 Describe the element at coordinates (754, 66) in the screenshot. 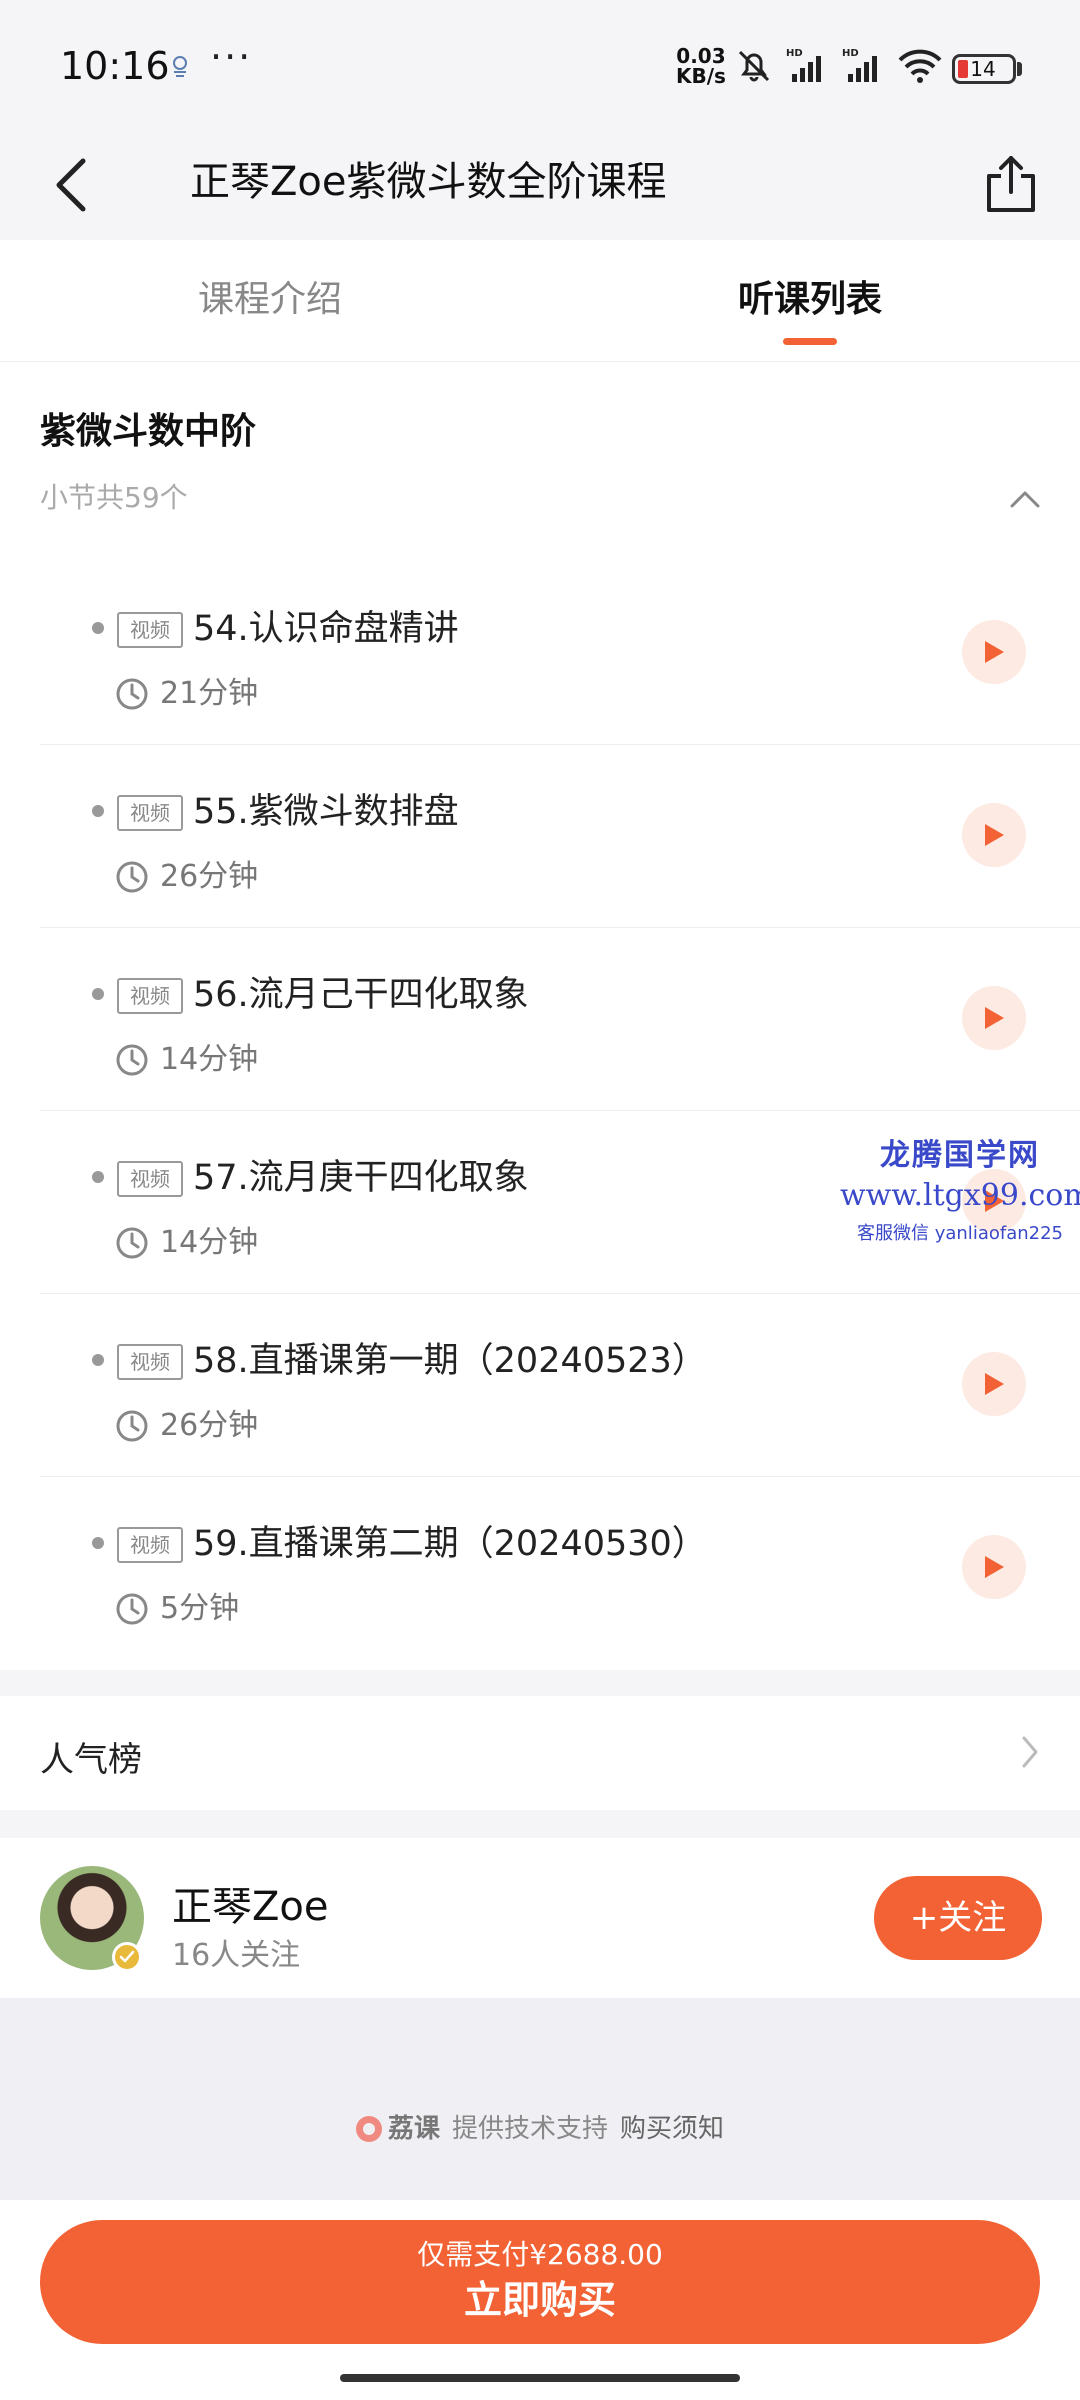

I see `mute-bell-icon` at that location.